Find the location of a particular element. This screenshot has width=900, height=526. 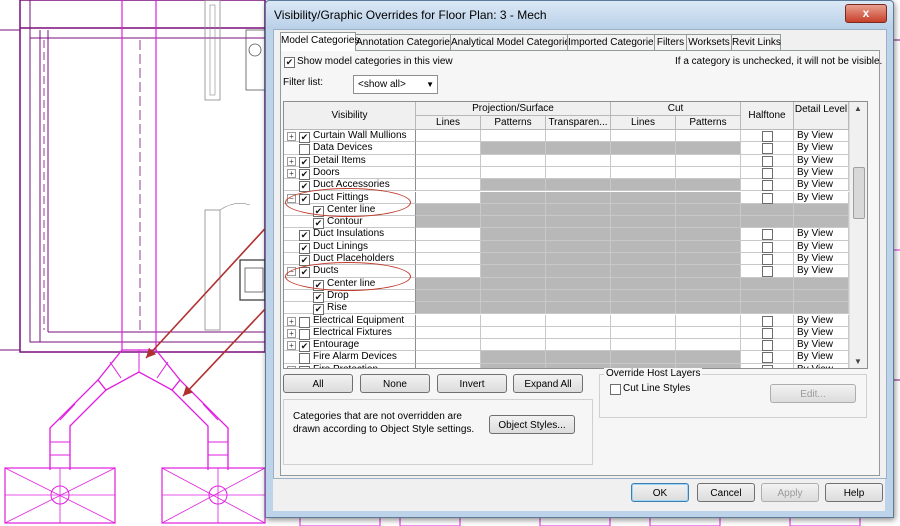

tab-annotation-categories: Annotation Categories is located at coordinates (405, 42).